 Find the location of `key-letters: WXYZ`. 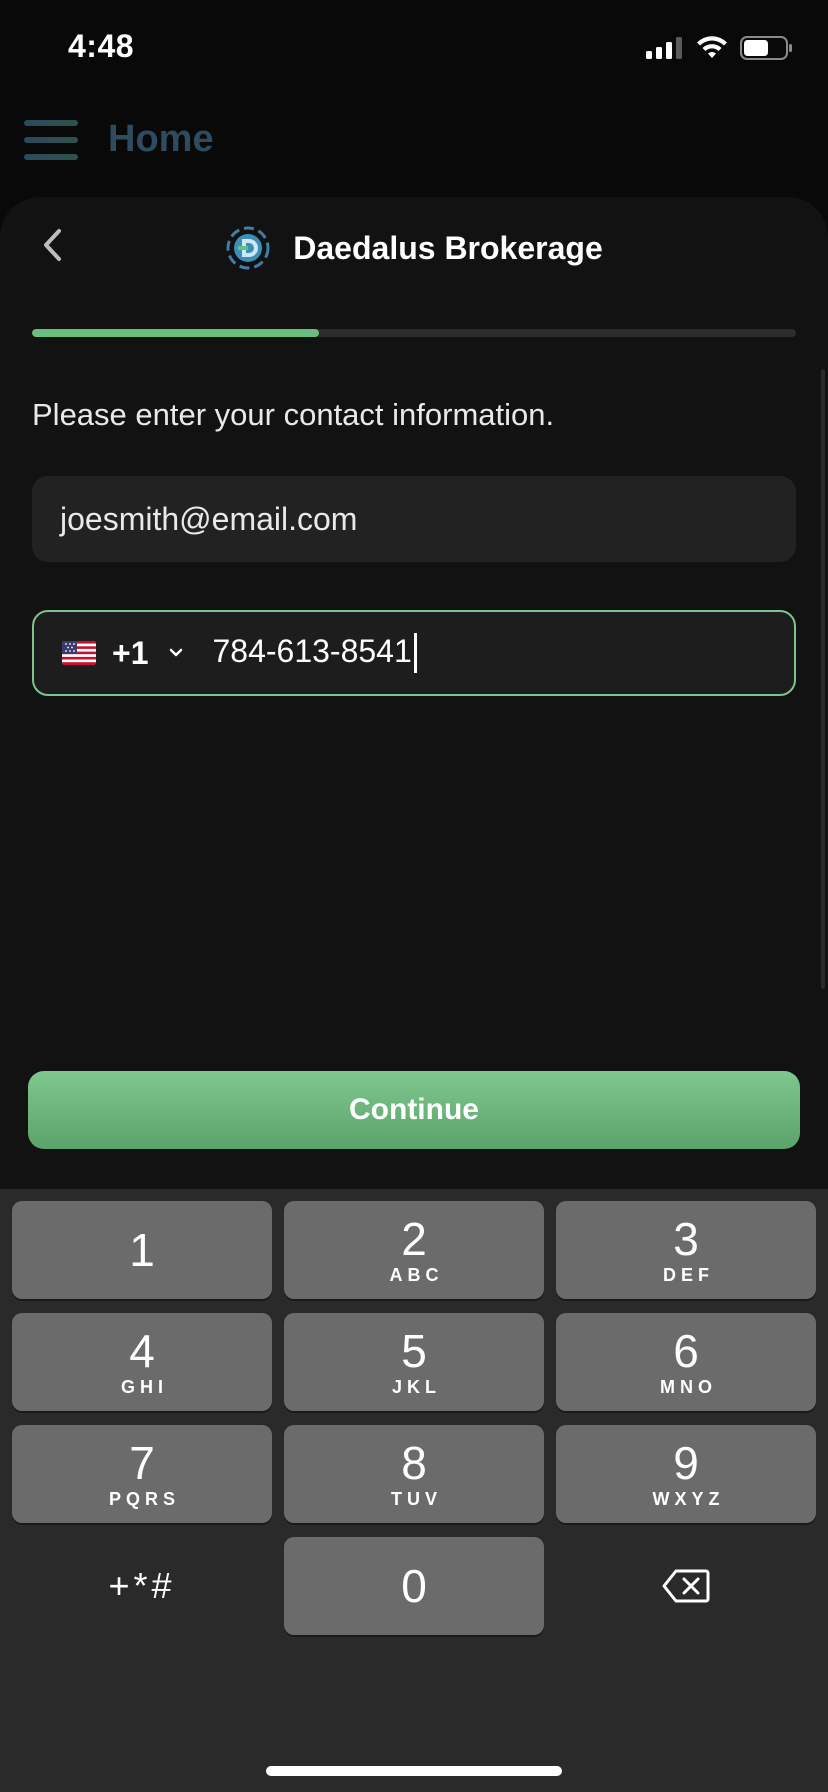

key-letters: WXYZ is located at coordinates (688, 1498).